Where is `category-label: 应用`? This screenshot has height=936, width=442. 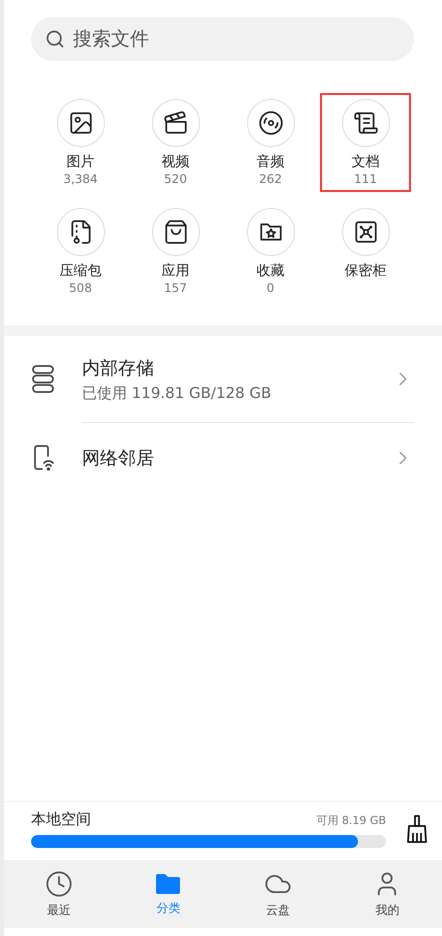 category-label: 应用 is located at coordinates (176, 271).